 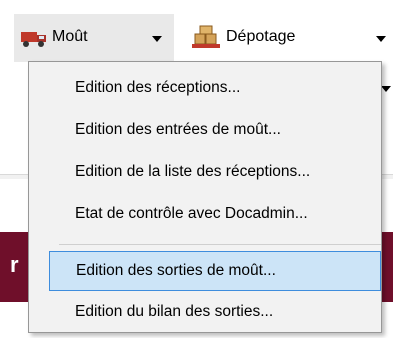 What do you see at coordinates (220, 244) in the screenshot?
I see `menu-separator` at bounding box center [220, 244].